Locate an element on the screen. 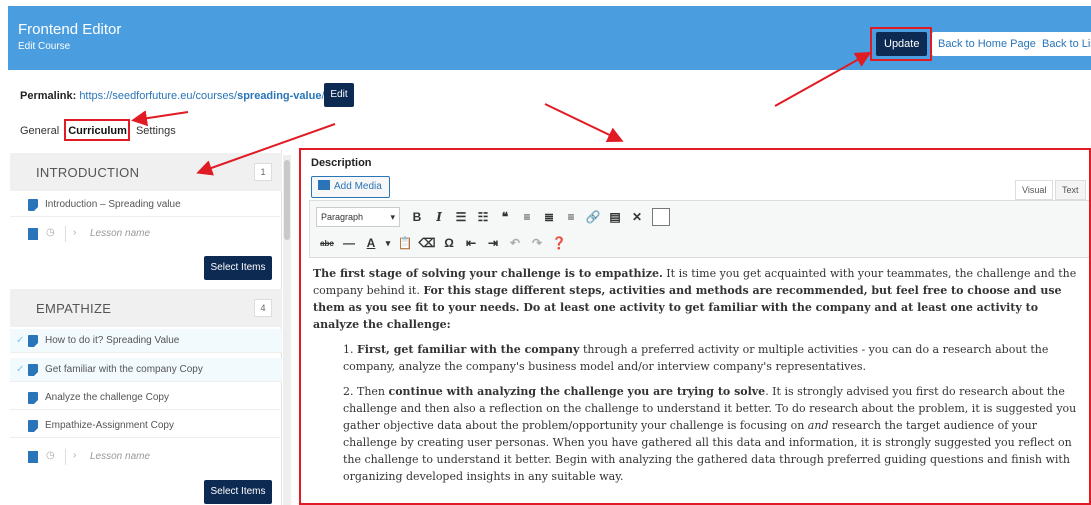  permalink-slug: spreading-value is located at coordinates (279, 96).